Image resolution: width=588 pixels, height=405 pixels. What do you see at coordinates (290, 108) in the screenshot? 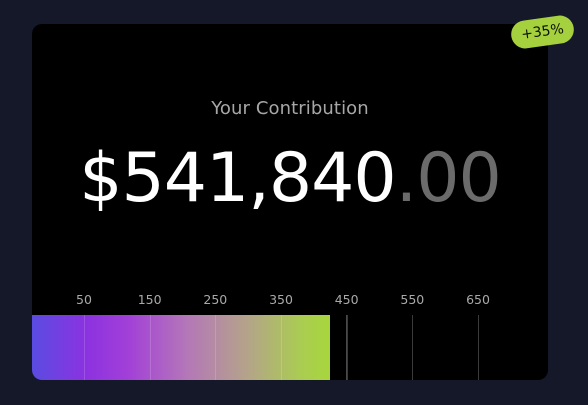
I see `contribution-title: Your Contribution` at bounding box center [290, 108].